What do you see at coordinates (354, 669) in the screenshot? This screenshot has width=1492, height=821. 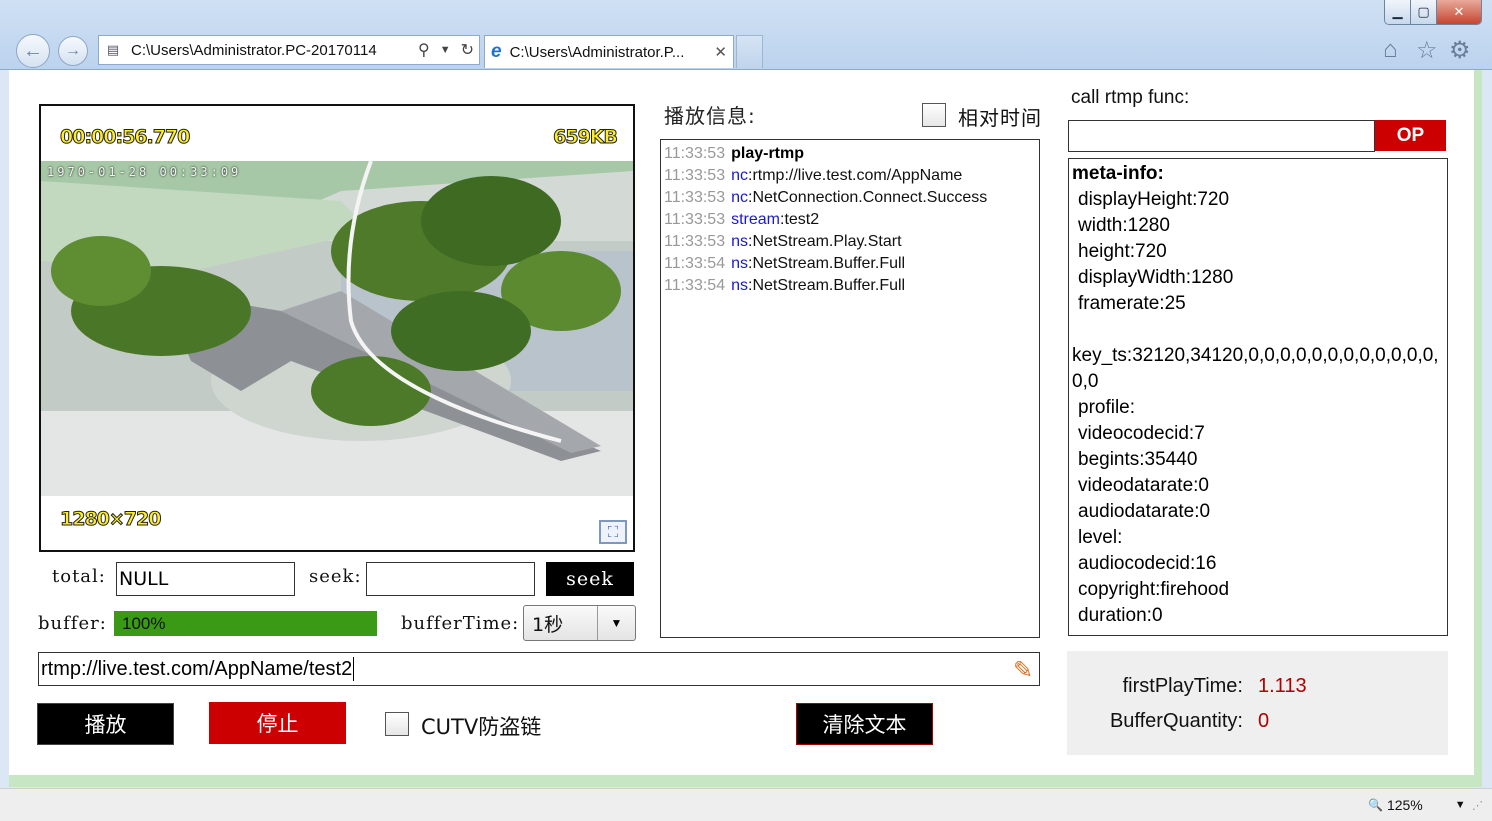 I see `text-caret` at bounding box center [354, 669].